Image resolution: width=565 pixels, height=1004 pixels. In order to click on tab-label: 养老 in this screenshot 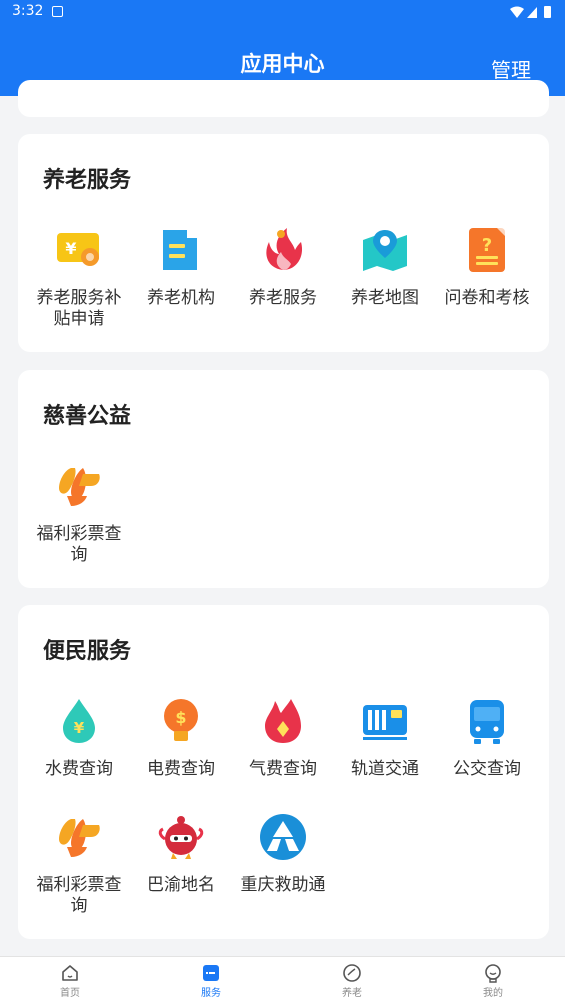, I will do `click(352, 993)`.